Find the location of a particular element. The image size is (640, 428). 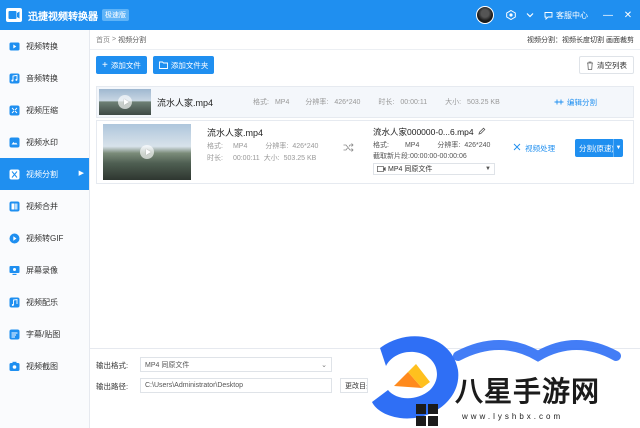

format-info: 格式: MP4 is located at coordinates (271, 102).